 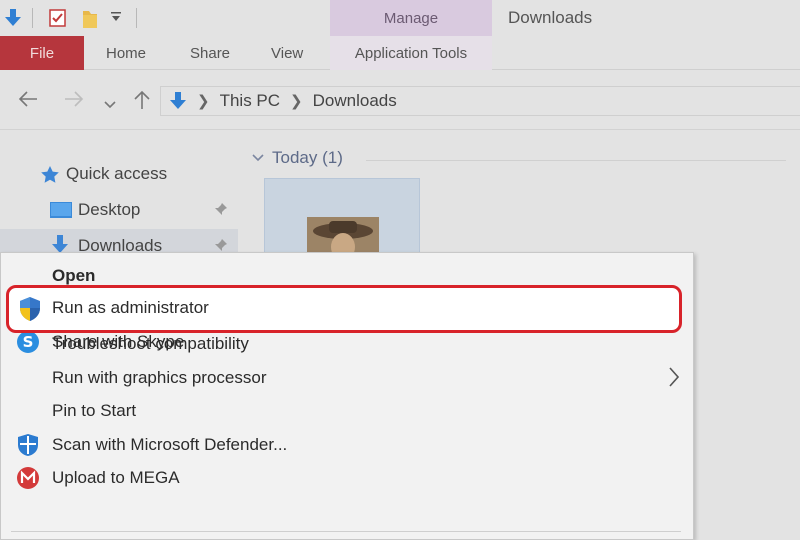 What do you see at coordinates (28, 445) in the screenshot?
I see `defender-icon` at bounding box center [28, 445].